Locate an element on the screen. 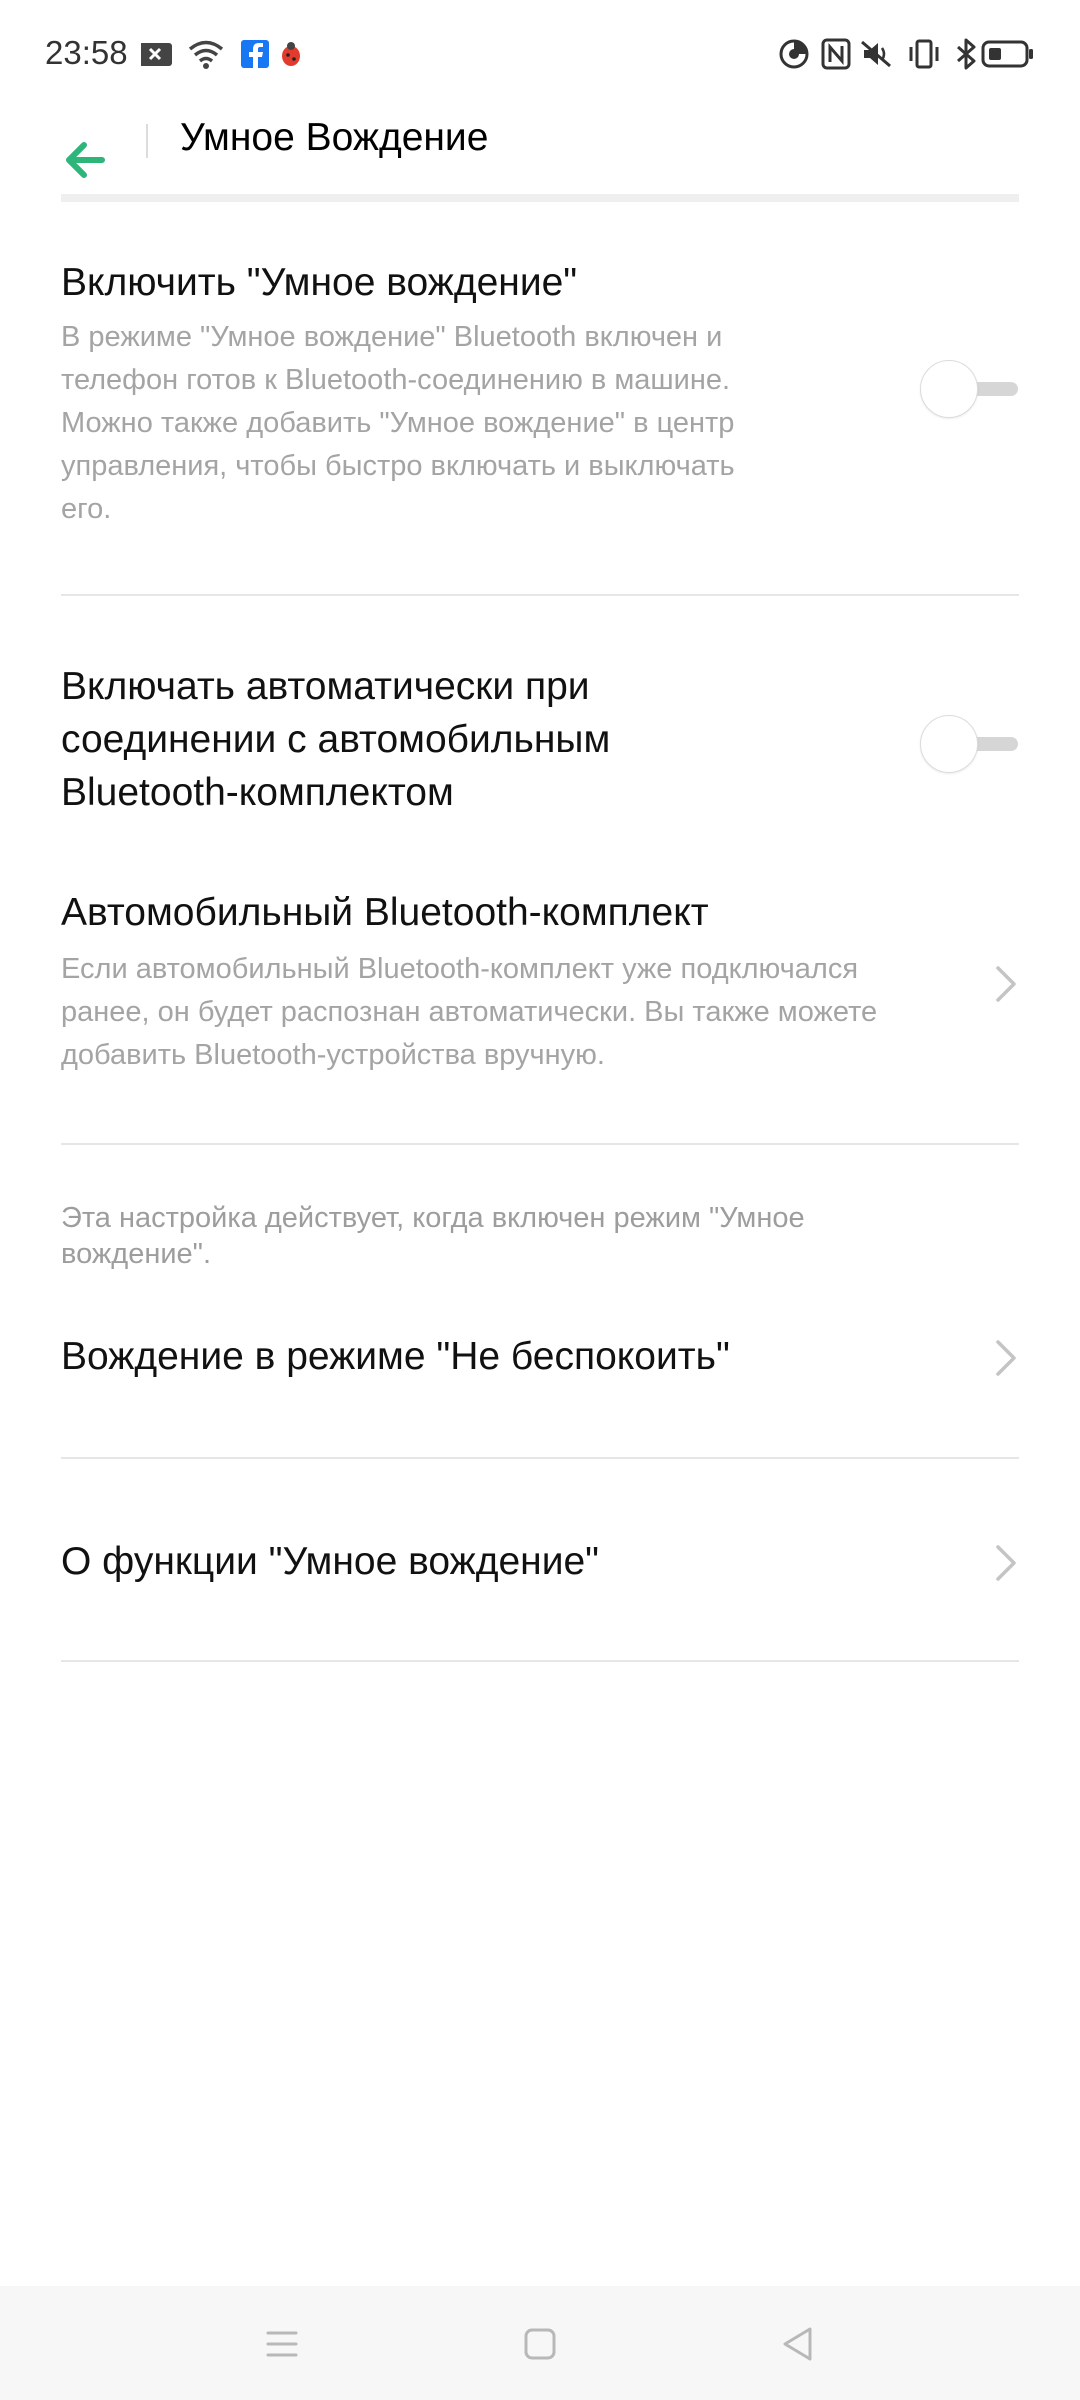 Image resolution: width=1080 pixels, height=2400 pixels. menu-icon is located at coordinates (282, 2344).